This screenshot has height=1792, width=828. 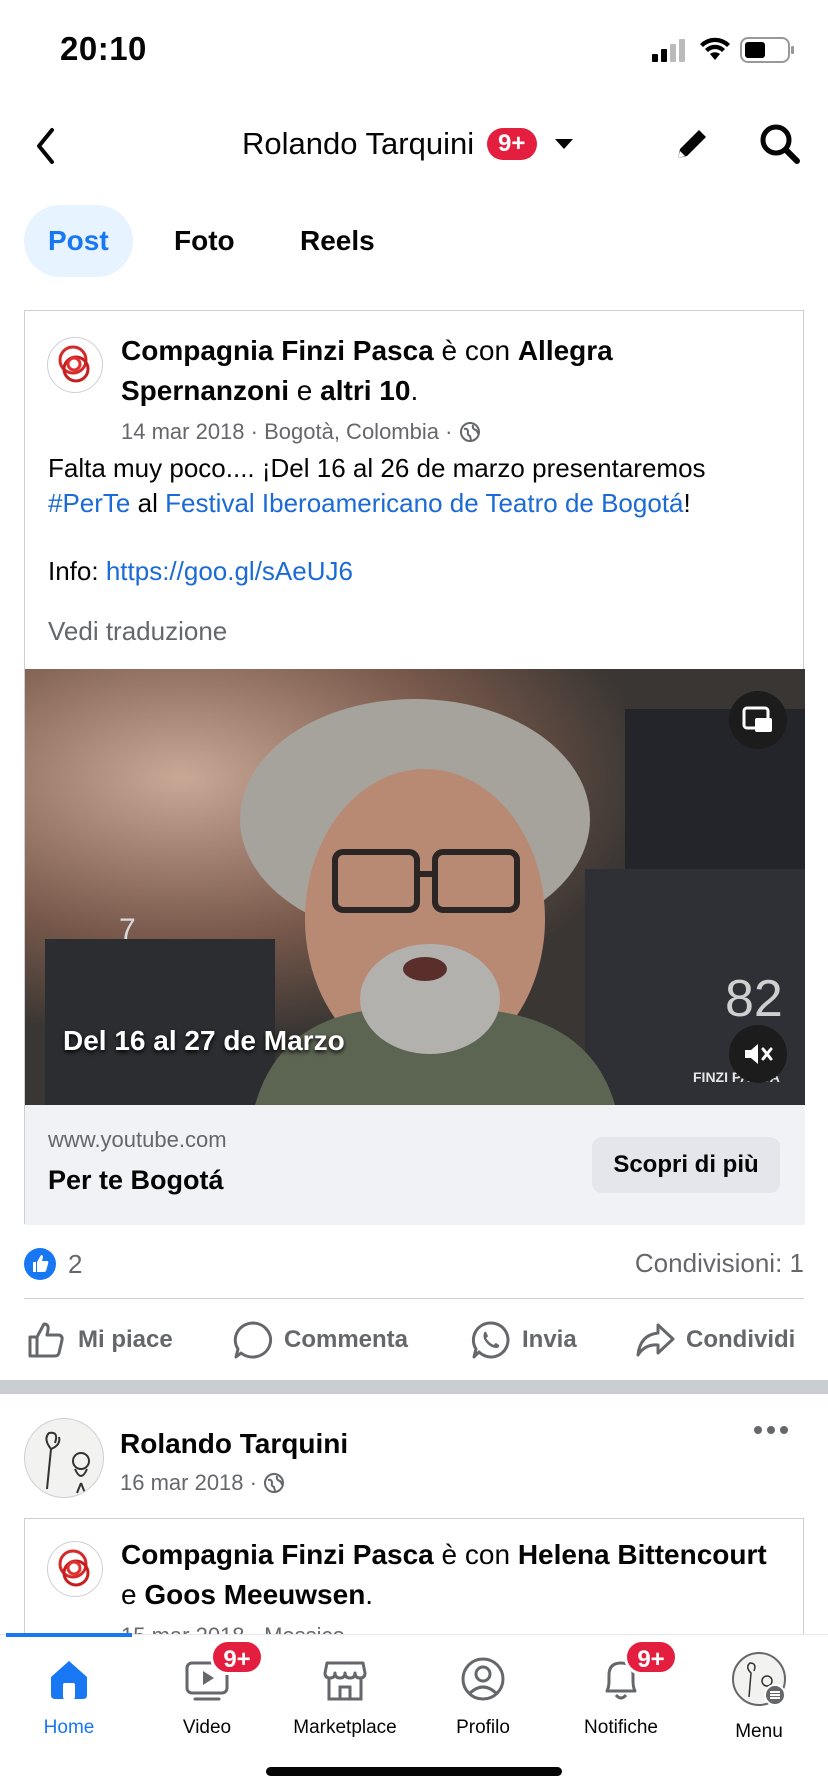 I want to click on tagged-person-link: Goos Meeuwsen, so click(x=254, y=1594).